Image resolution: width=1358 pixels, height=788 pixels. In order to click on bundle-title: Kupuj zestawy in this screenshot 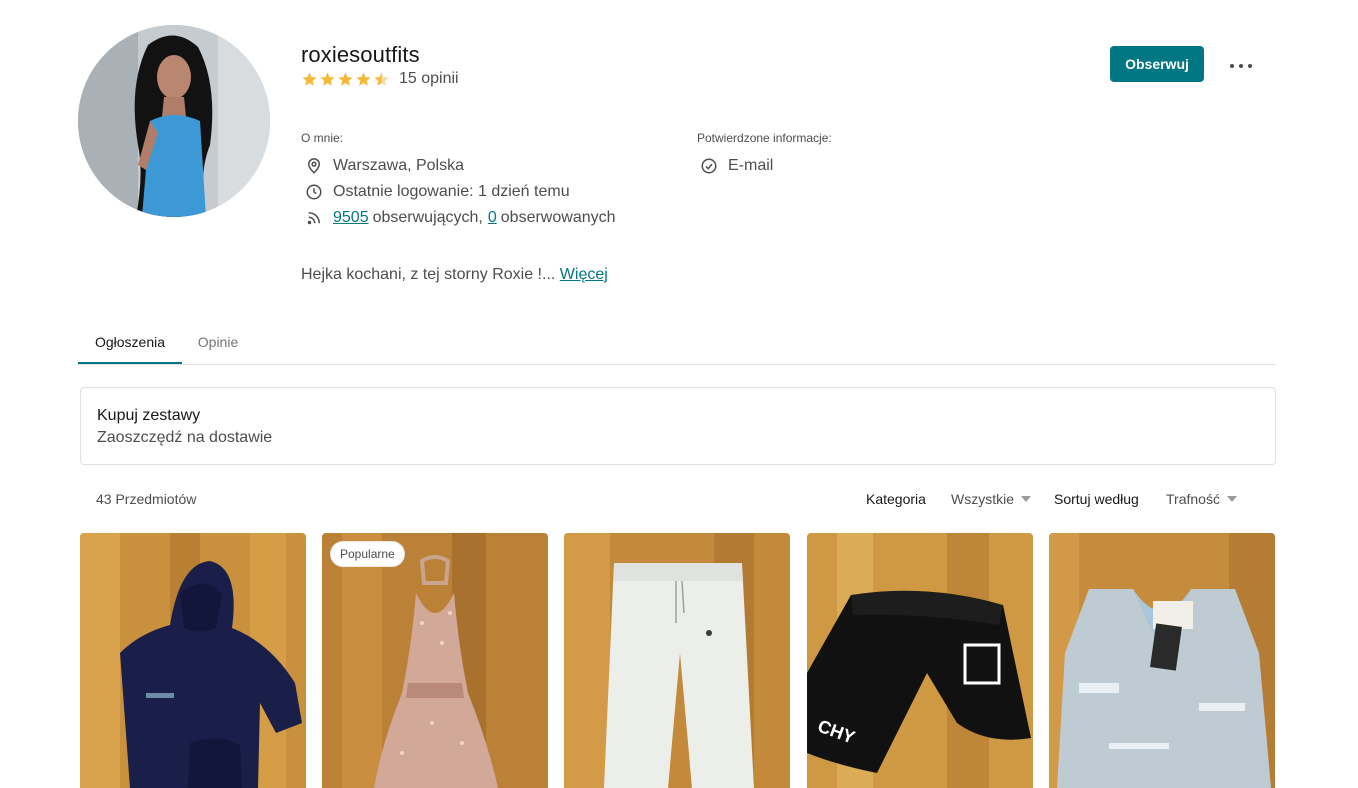, I will do `click(149, 415)`.